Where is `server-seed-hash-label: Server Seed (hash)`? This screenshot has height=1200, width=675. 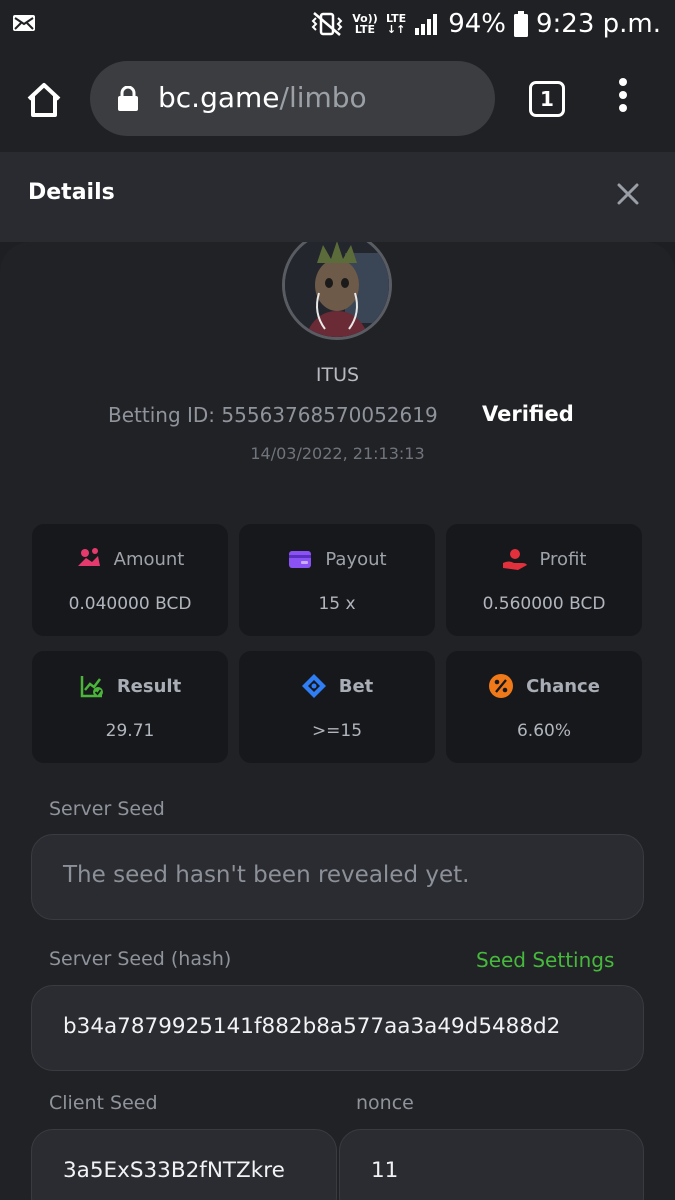 server-seed-hash-label: Server Seed (hash) is located at coordinates (140, 959).